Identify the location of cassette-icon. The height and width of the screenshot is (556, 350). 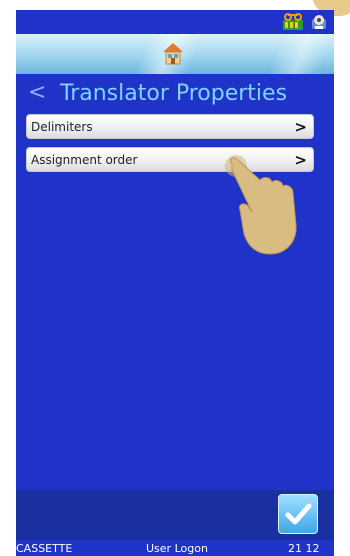
(293, 21).